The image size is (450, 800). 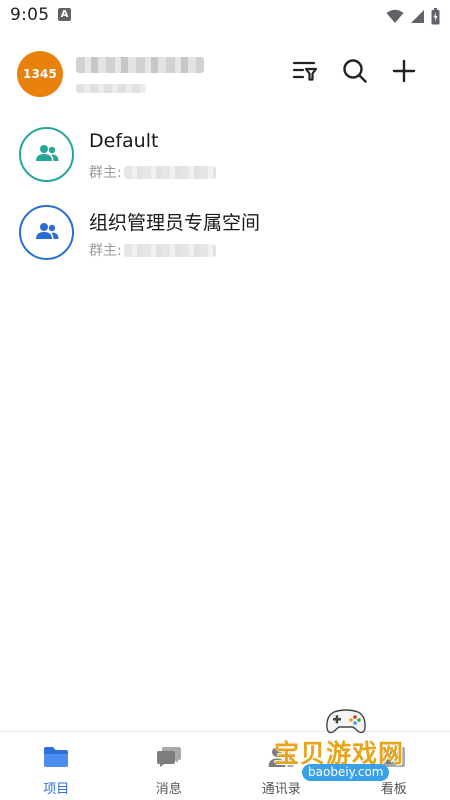 I want to click on signal-icon, so click(x=417, y=16).